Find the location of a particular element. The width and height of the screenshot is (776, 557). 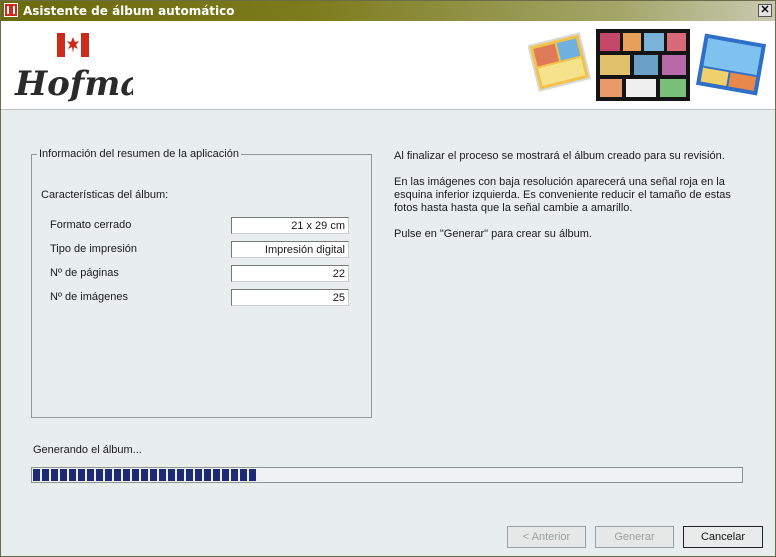

logo-wordmark: Hofmann is located at coordinates (73, 84).